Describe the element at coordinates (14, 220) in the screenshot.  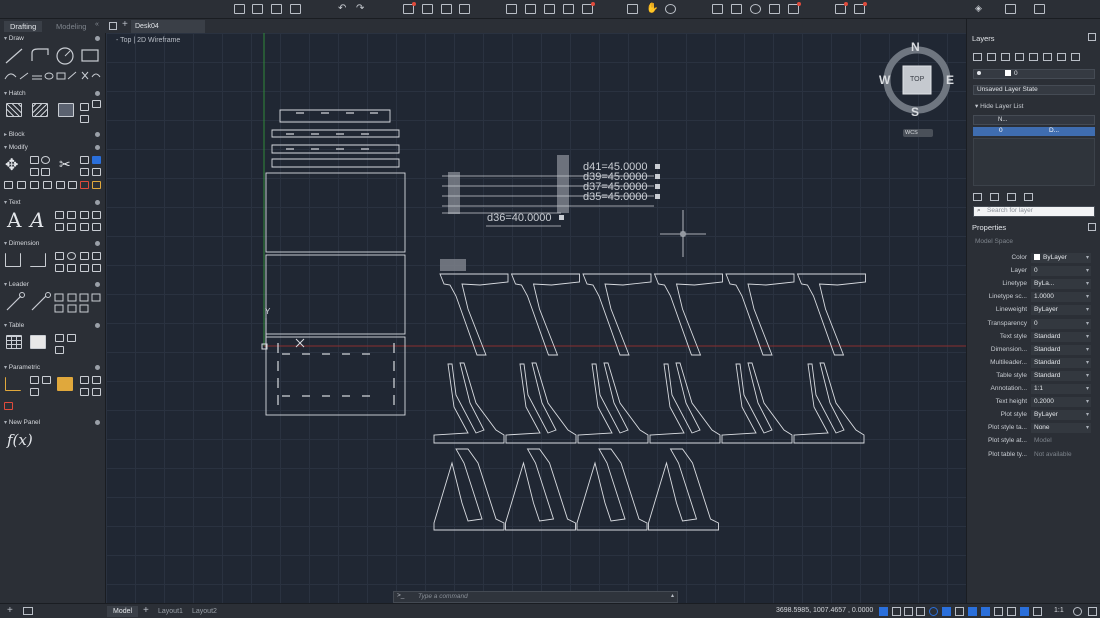
I see `mtext-icon: A` at that location.